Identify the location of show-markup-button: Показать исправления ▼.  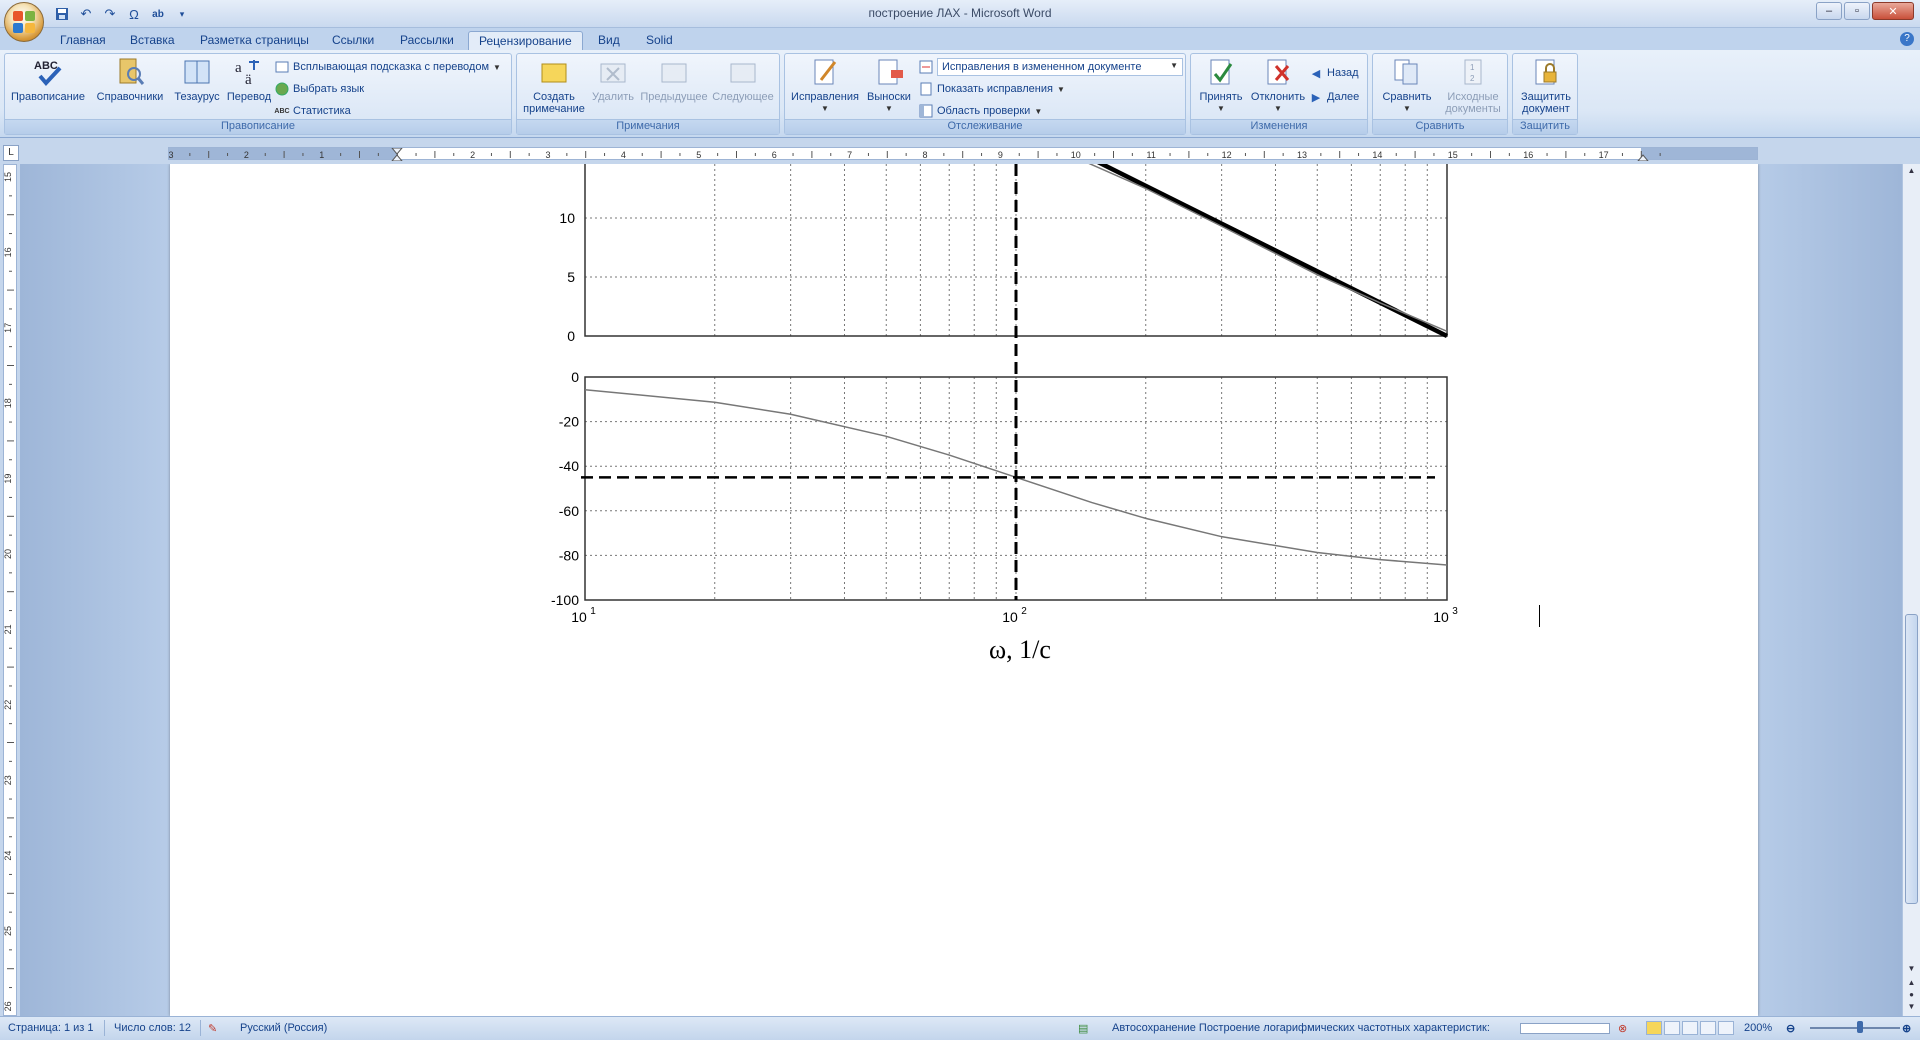
(992, 89).